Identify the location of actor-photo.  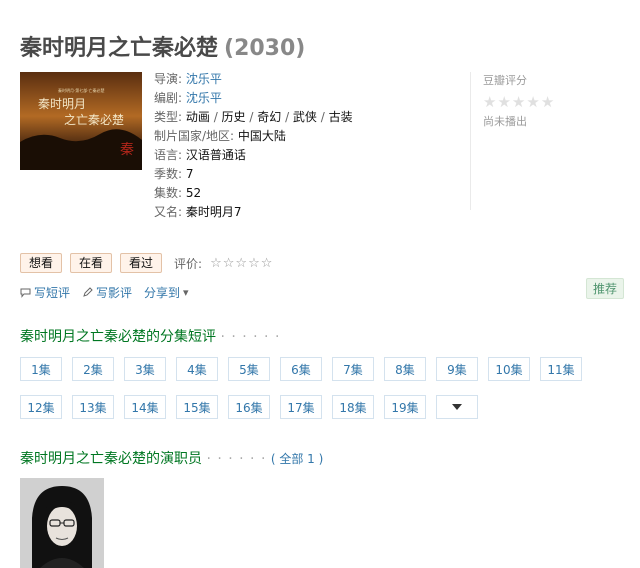
(62, 523).